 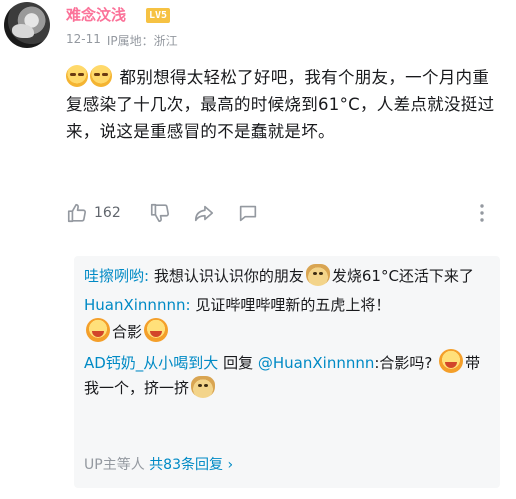 I want to click on reply-item: 哇擦咧哟: 我想认识认识你的朋友 发烧61°C还活下来了, so click(x=287, y=276).